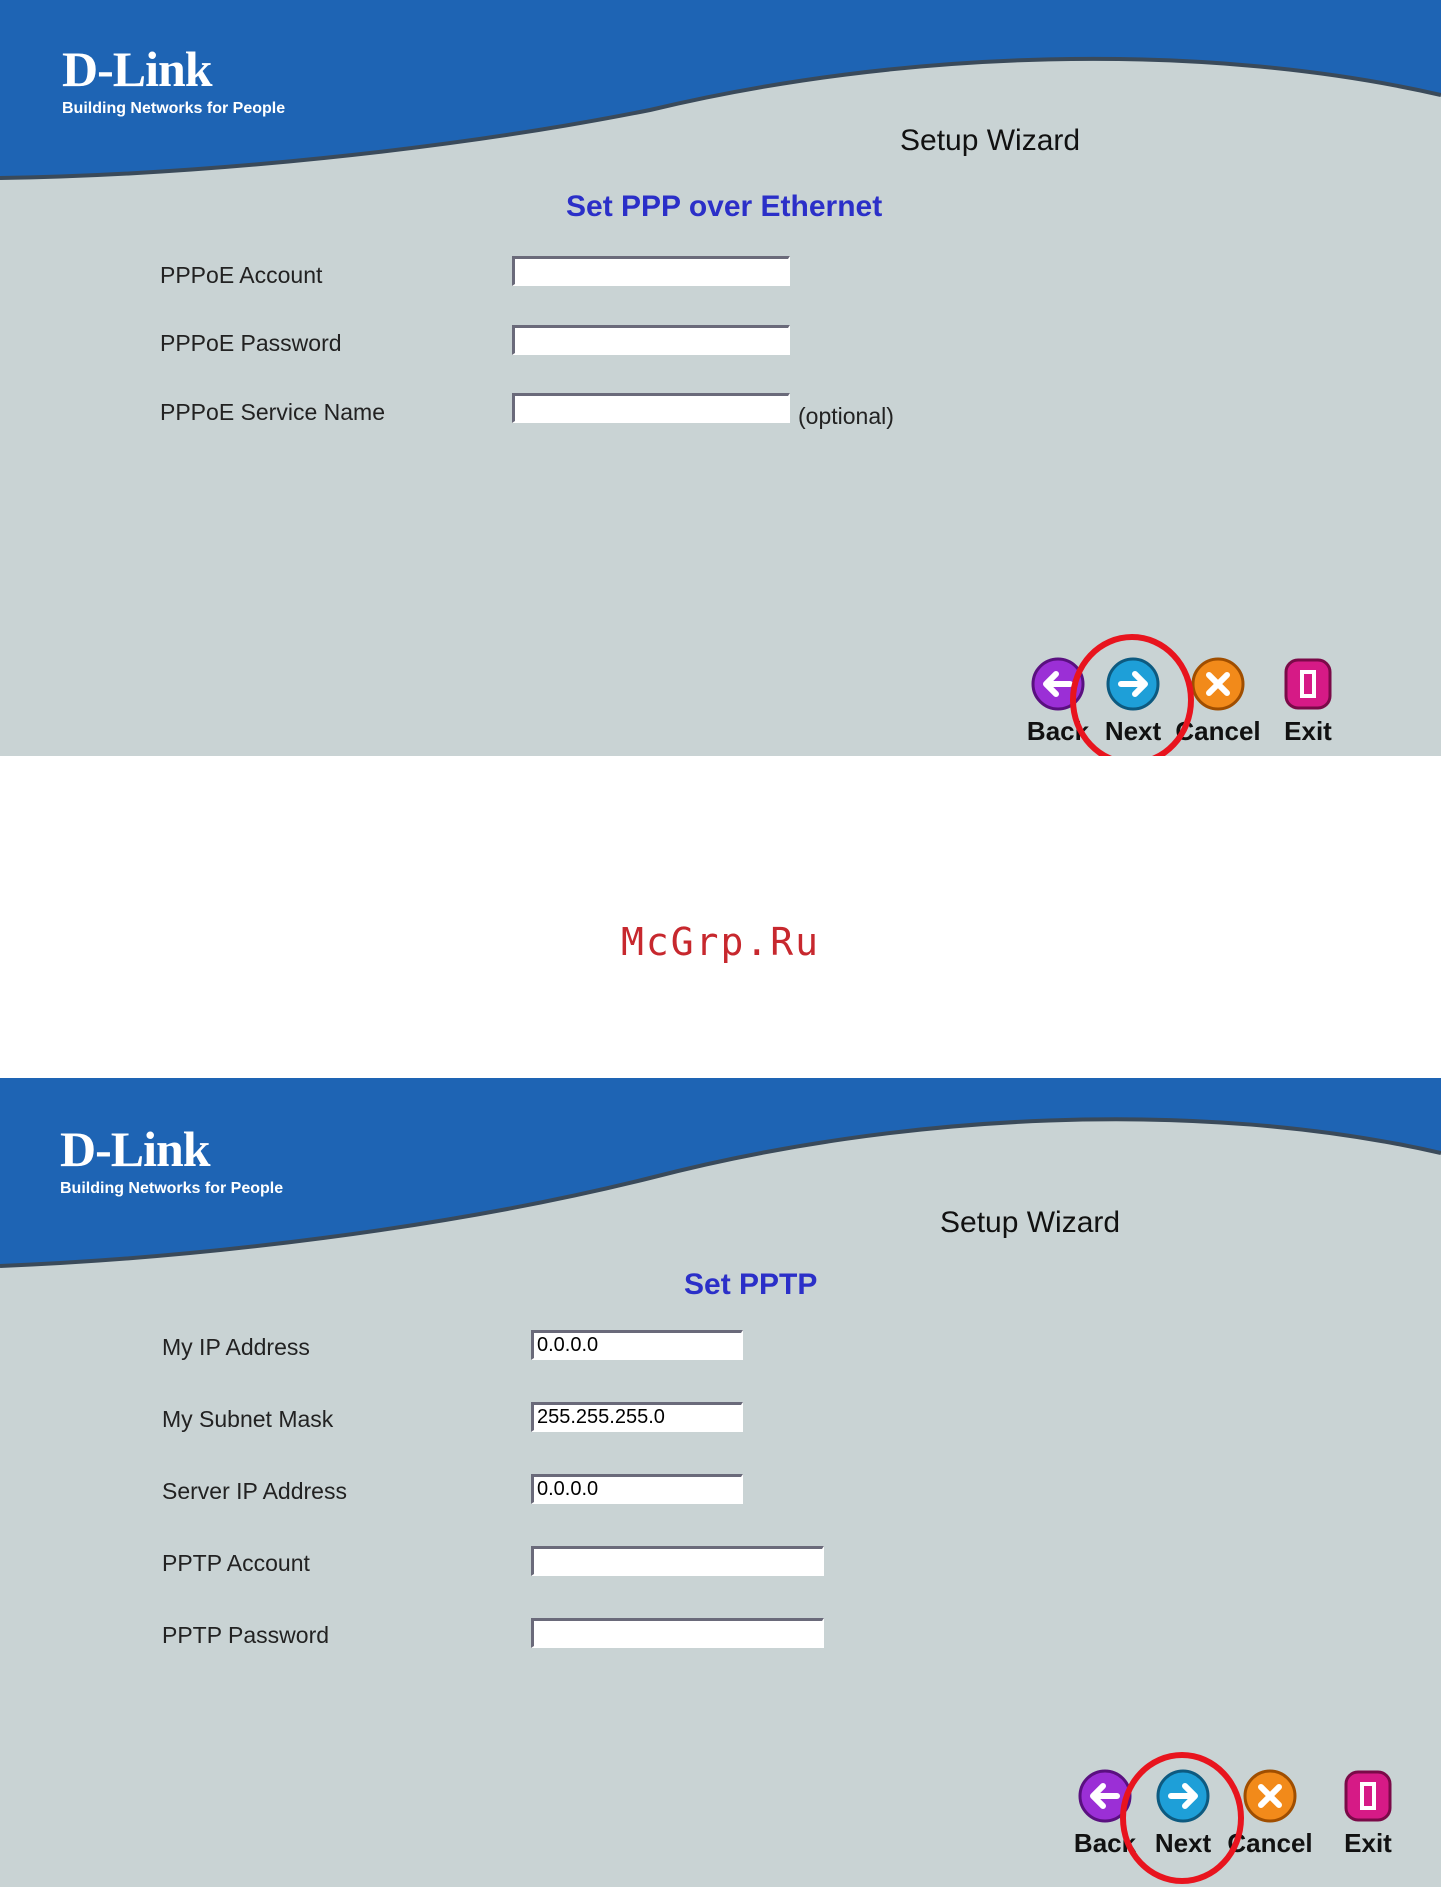 The image size is (1441, 1887). Describe the element at coordinates (651, 340) in the screenshot. I see `pppoe-password-input` at that location.